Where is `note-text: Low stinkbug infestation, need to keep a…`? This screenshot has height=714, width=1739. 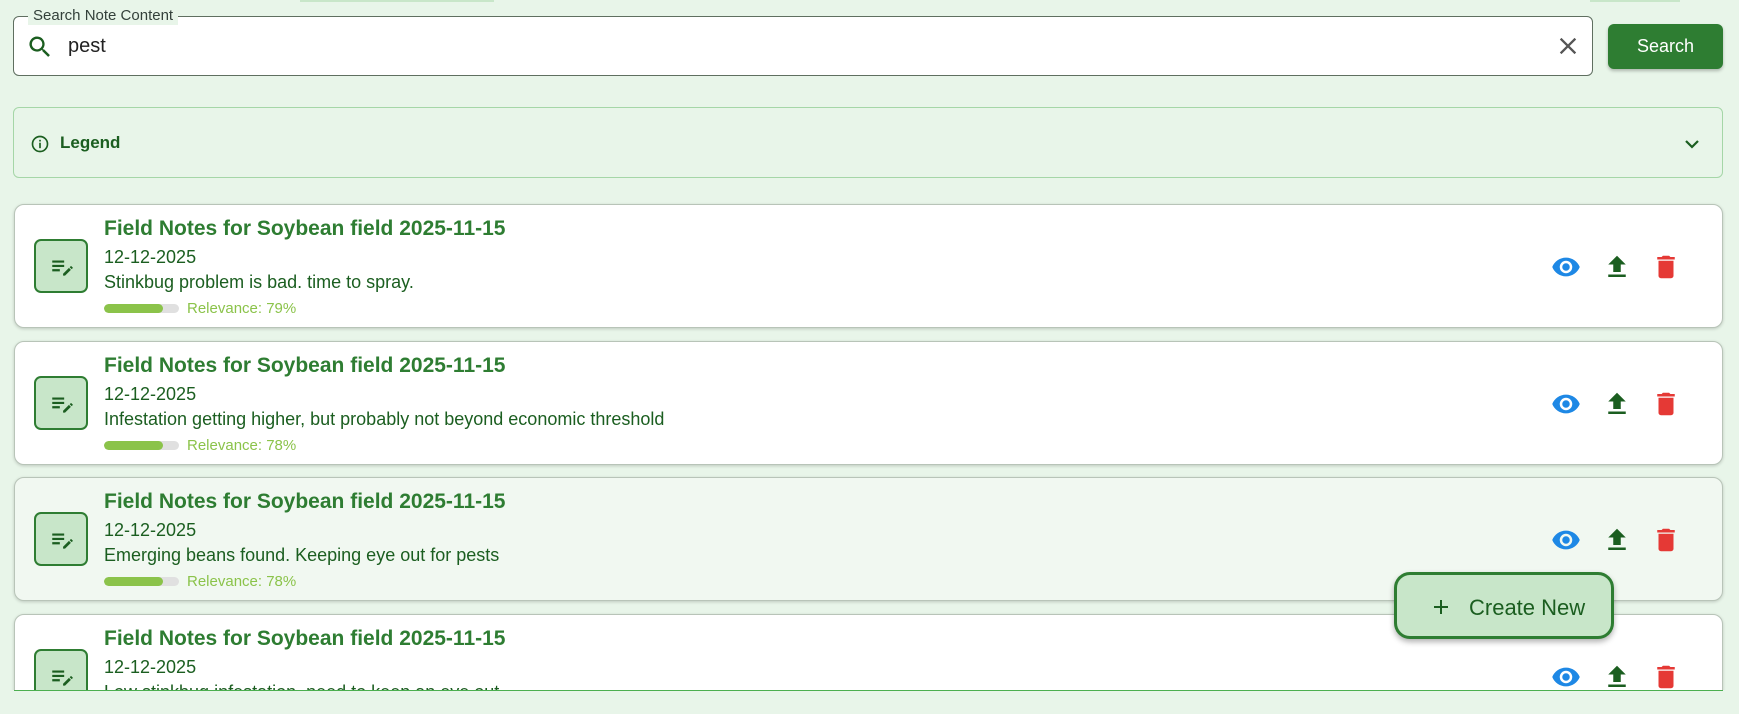
note-text: Low stinkbug infestation, need to keep a… is located at coordinates (301, 686).